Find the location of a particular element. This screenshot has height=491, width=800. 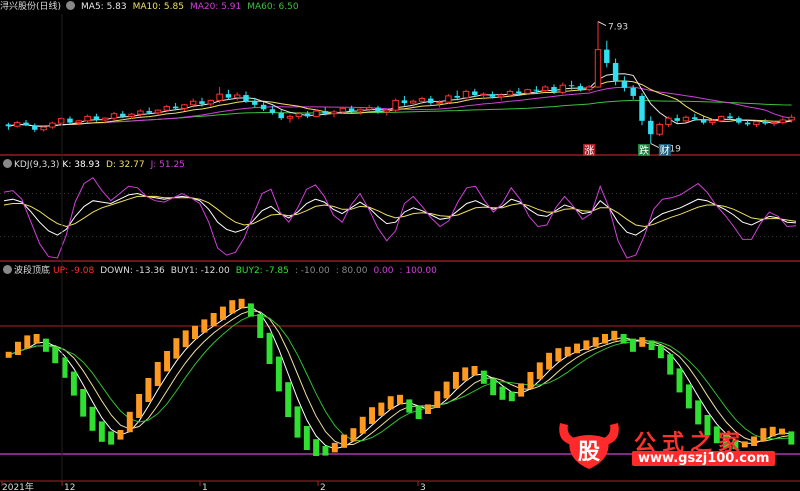

stock-name-label: 浔兴股份(日线) is located at coordinates (31, 7).